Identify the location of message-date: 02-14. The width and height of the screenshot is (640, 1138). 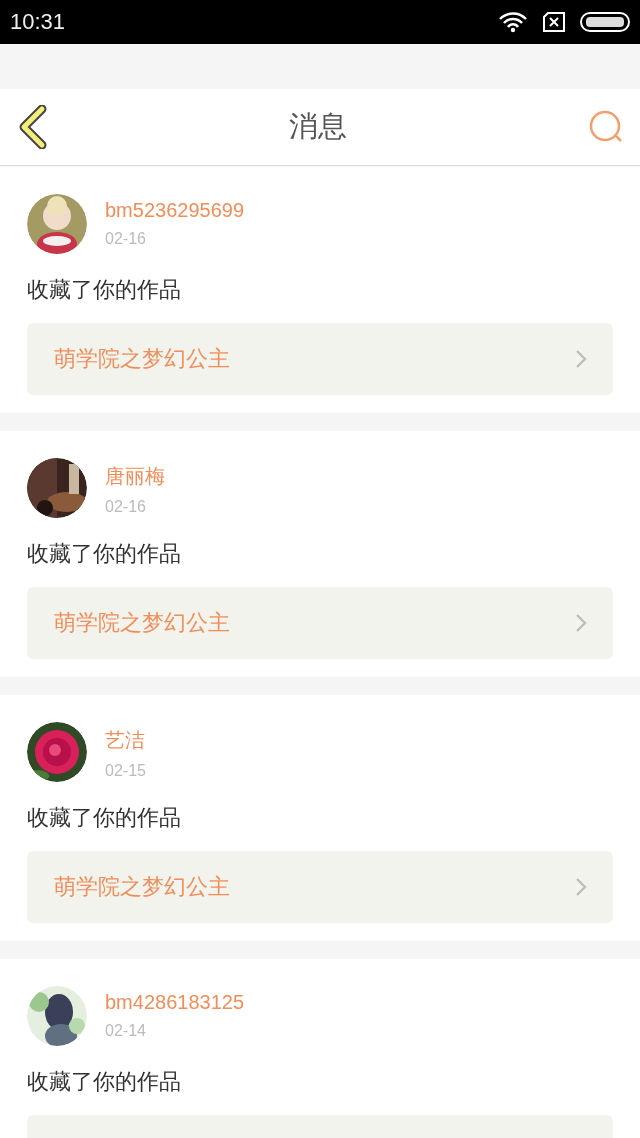
(125, 1031).